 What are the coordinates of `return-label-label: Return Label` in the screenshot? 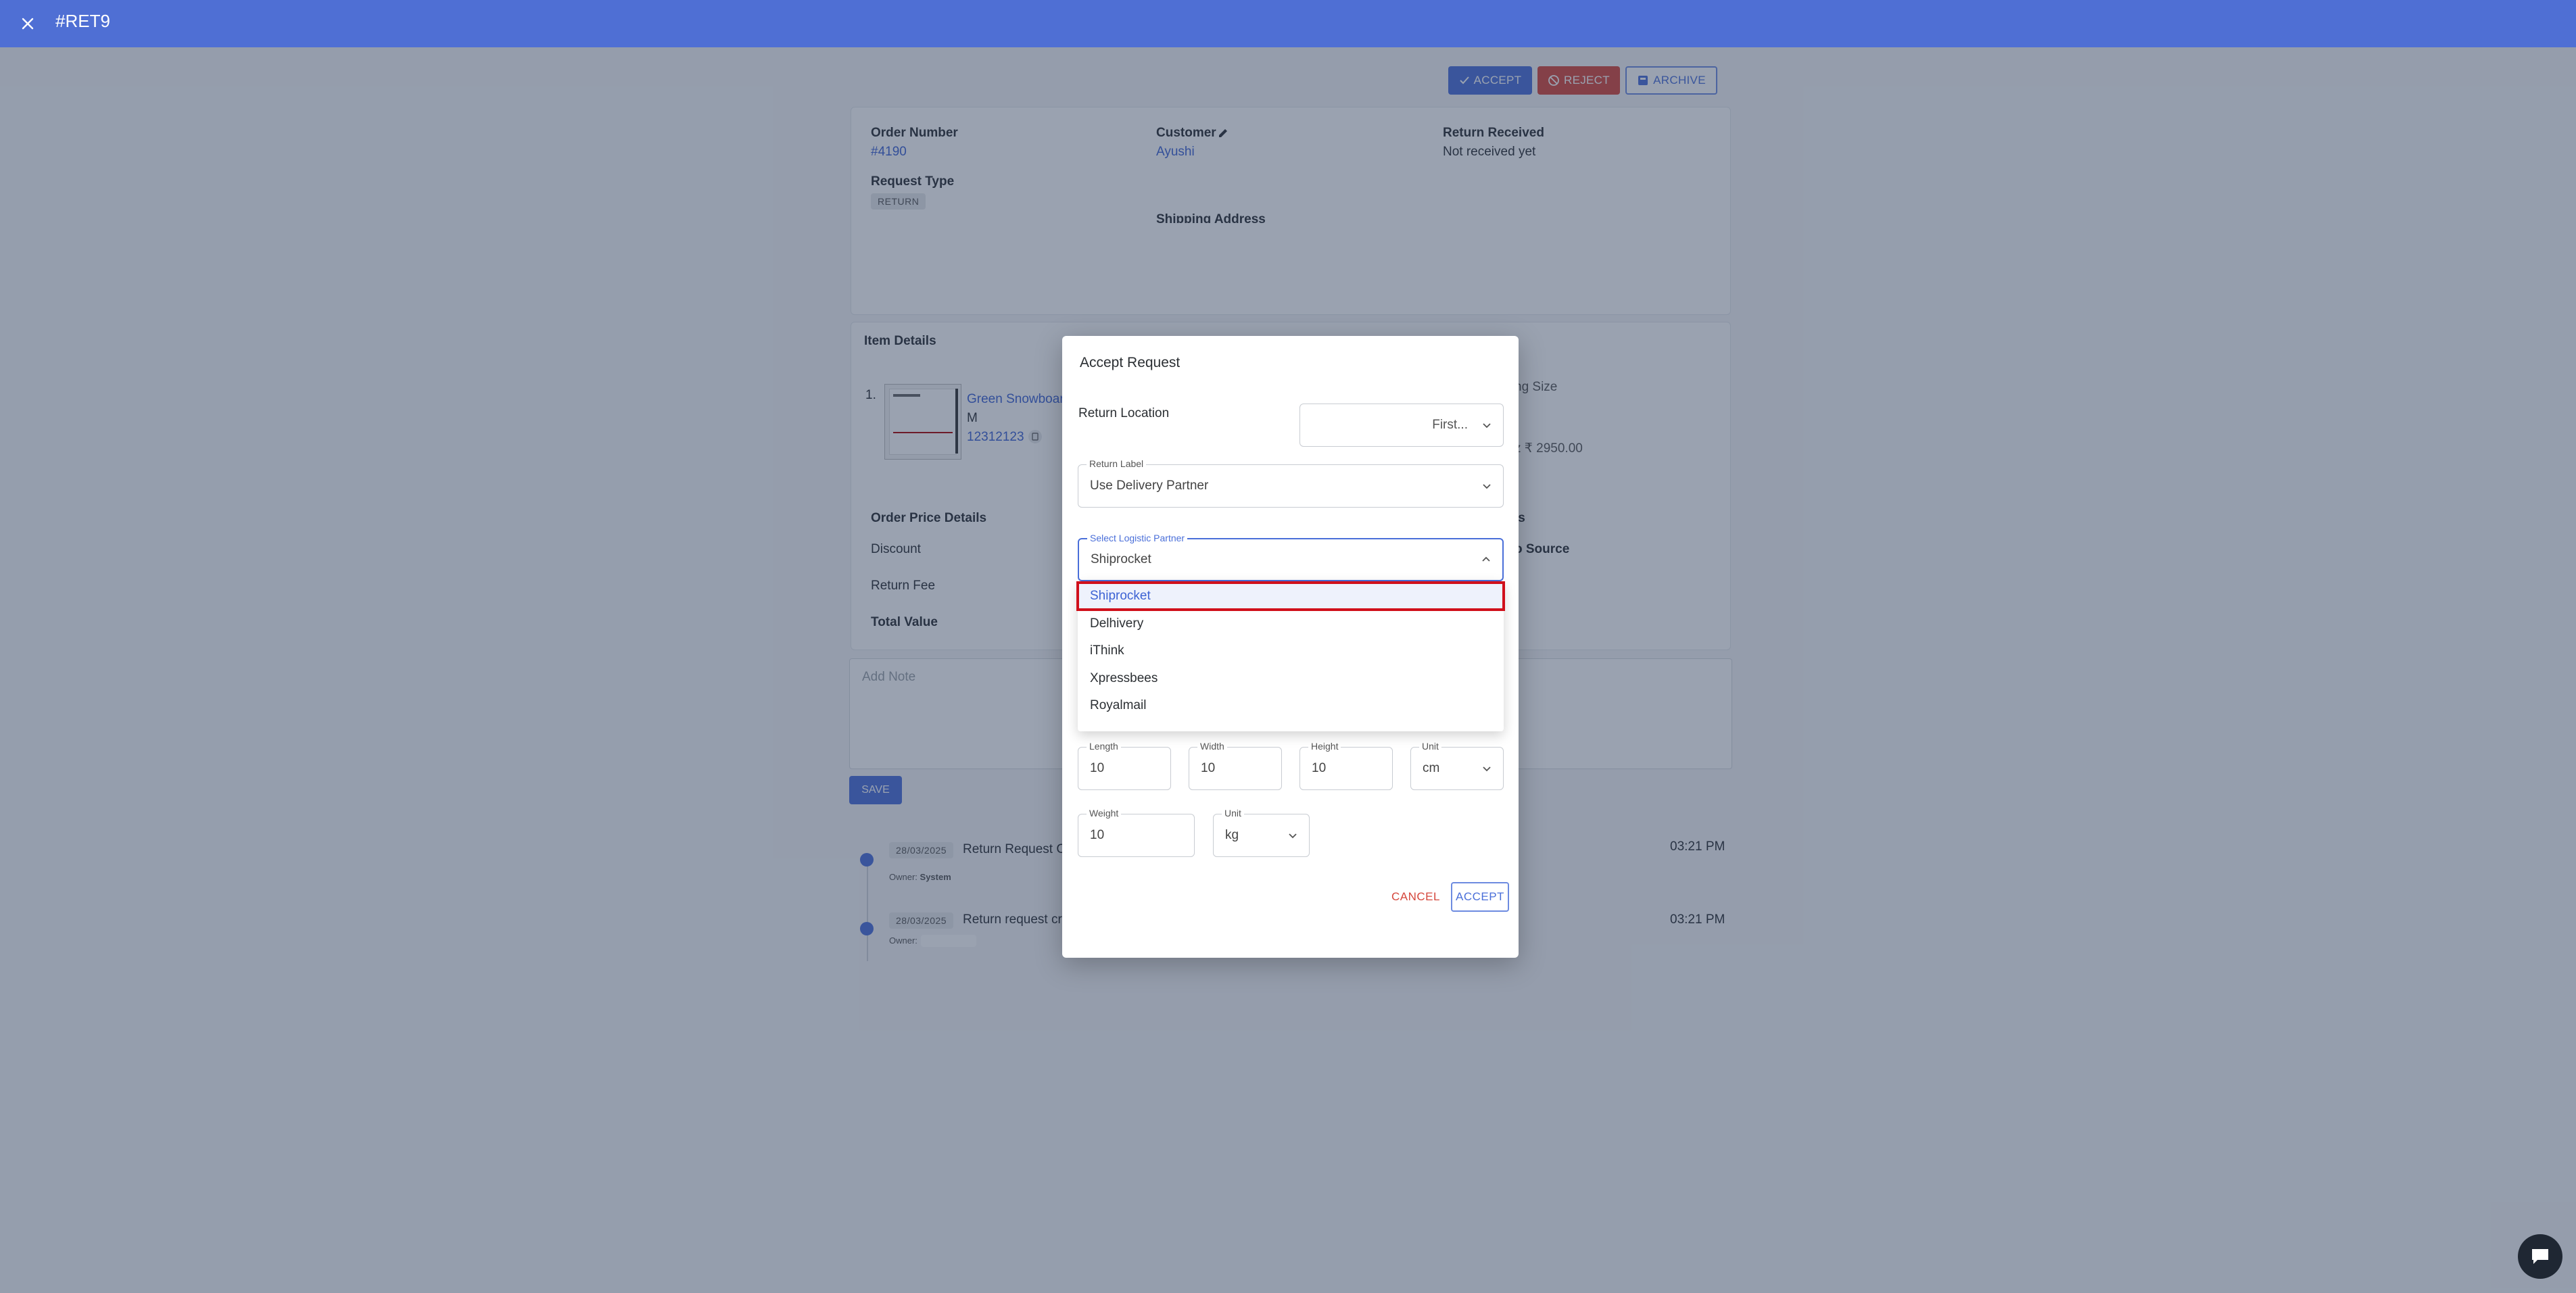 It's located at (1117, 463).